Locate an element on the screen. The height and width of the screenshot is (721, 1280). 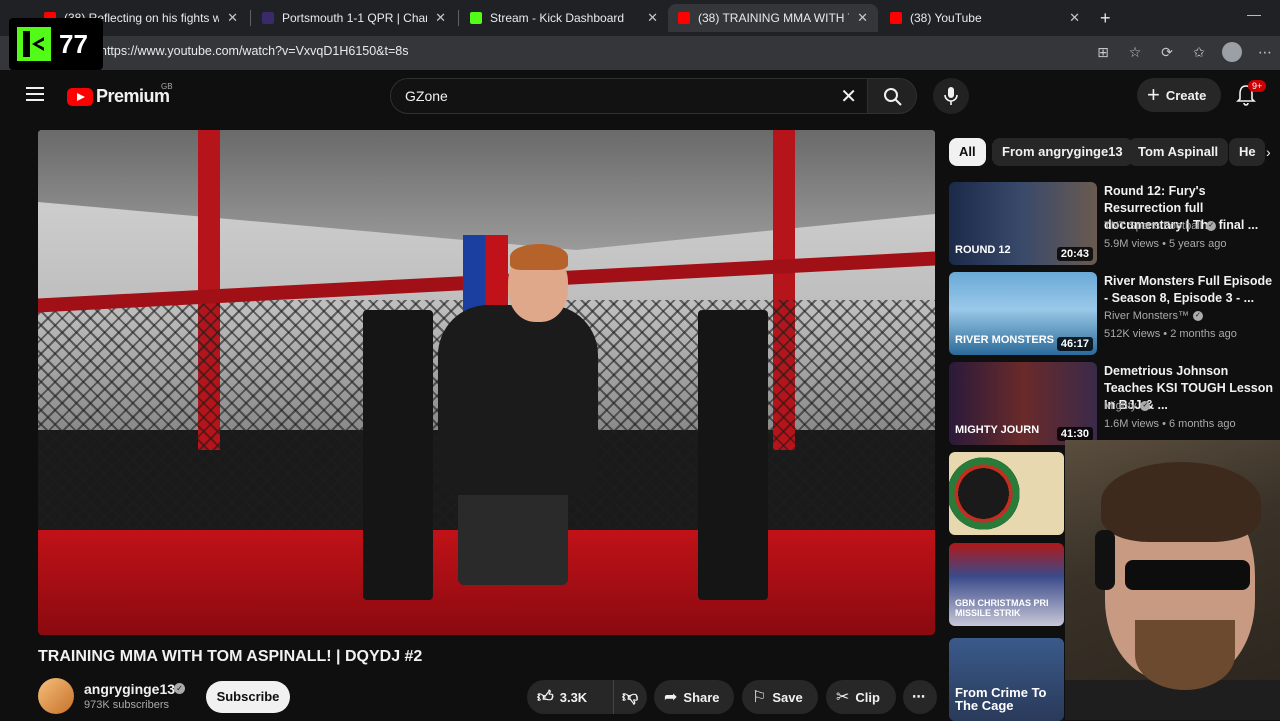
rec-thumbnail: From Crime To The Cage is located at coordinates (1006, 679).